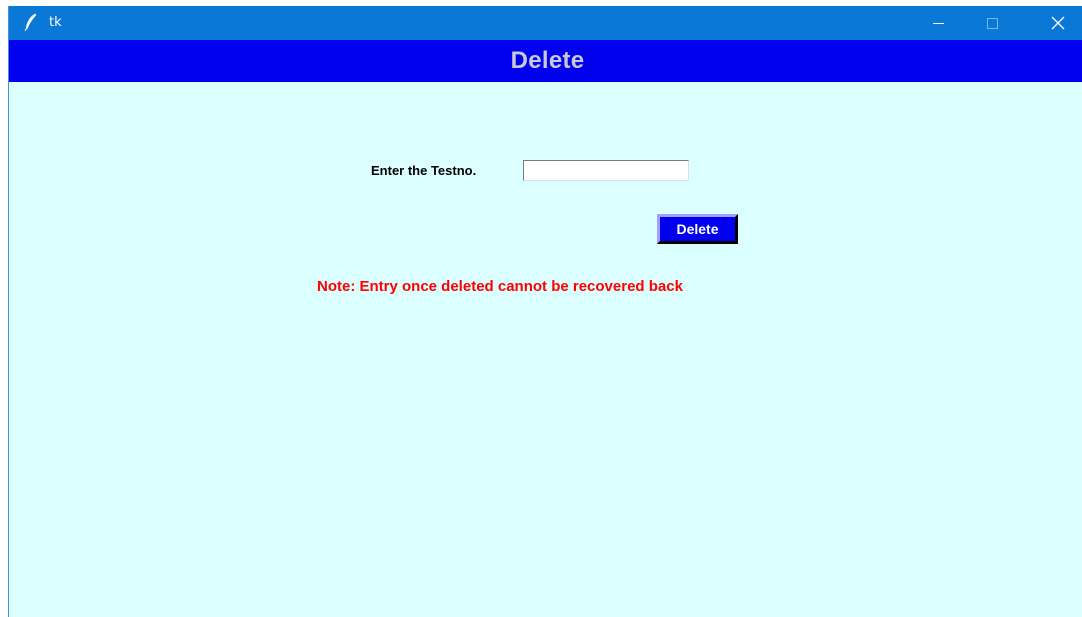  What do you see at coordinates (424, 170) in the screenshot?
I see `testno-label: Enter the Testno.` at bounding box center [424, 170].